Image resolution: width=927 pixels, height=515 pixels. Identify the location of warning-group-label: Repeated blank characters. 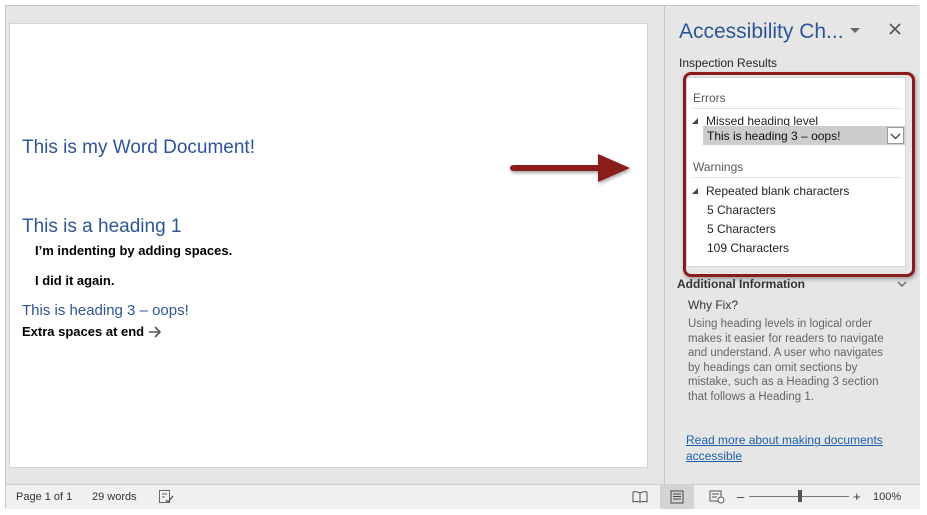
(778, 191).